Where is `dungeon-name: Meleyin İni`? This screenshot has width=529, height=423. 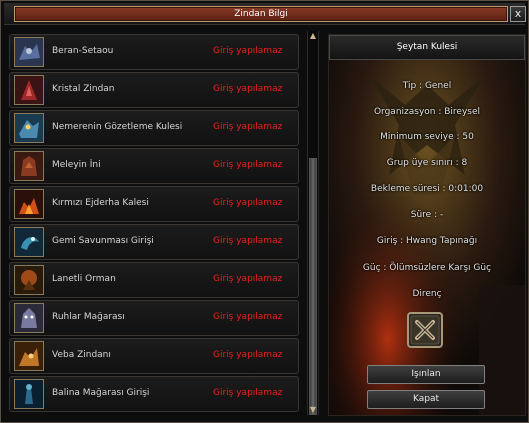
dungeon-name: Meleyin İni is located at coordinates (76, 165).